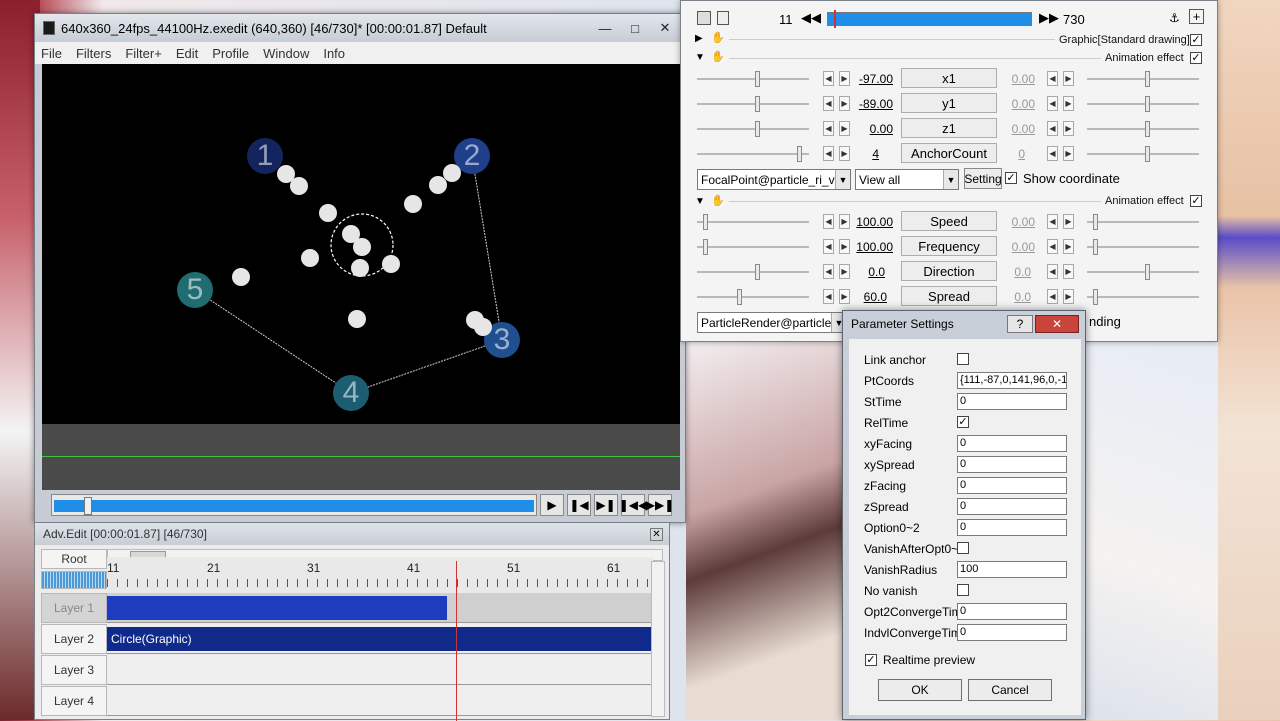 Image resolution: width=1280 pixels, height=721 pixels. I want to click on y1-value: -89.00, so click(870, 104).